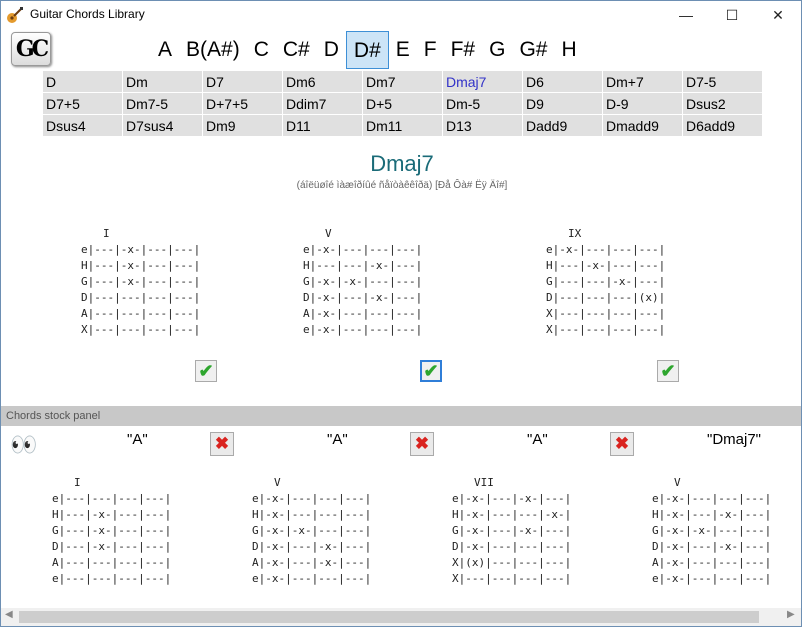  Describe the element at coordinates (243, 104) in the screenshot. I see `chord-cell: D+7+5` at that location.